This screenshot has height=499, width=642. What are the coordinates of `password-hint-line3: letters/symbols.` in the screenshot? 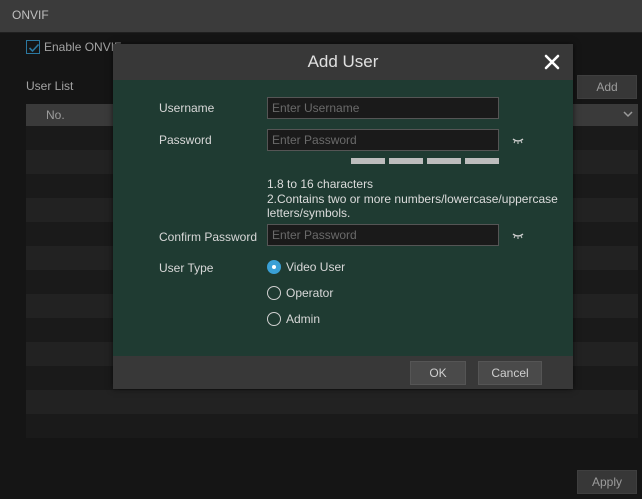 It's located at (309, 213).